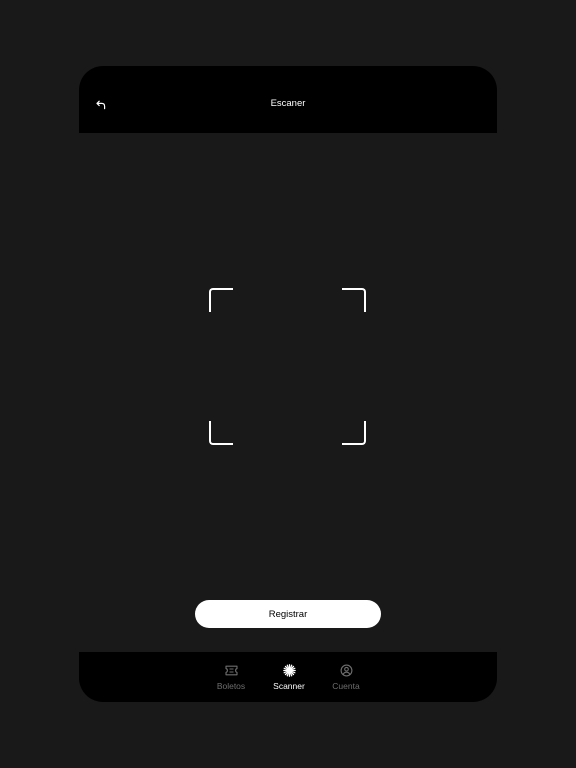  Describe the element at coordinates (346, 686) in the screenshot. I see `tab-label: Cuenta` at that location.